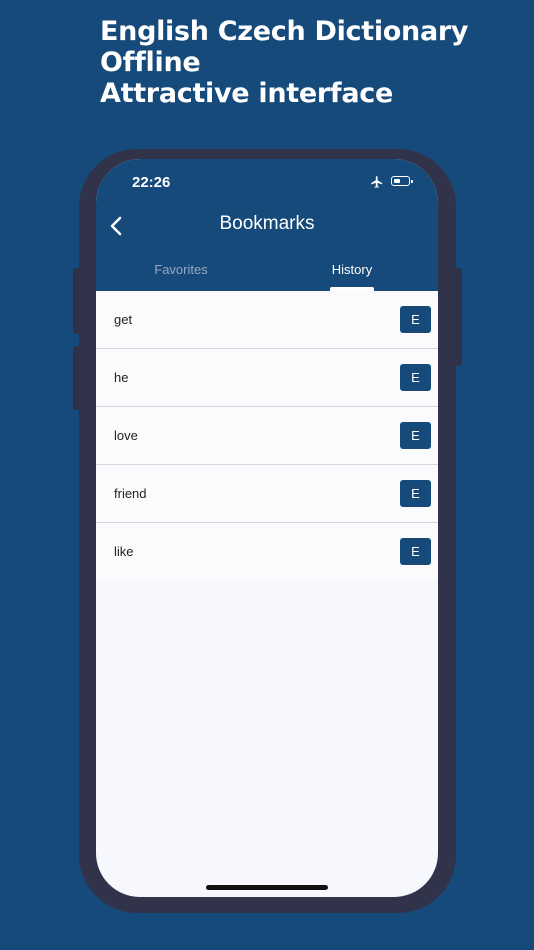 The image size is (534, 950). Describe the element at coordinates (402, 181) in the screenshot. I see `battery-icon` at that location.